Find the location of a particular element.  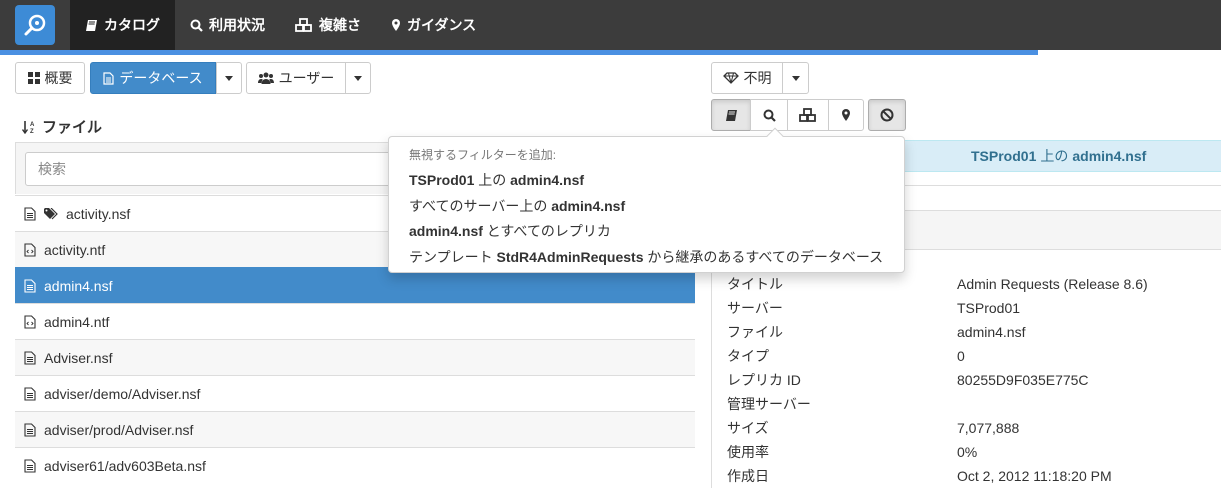

menu-item-text: とすべてのレプリカ is located at coordinates (546, 231).